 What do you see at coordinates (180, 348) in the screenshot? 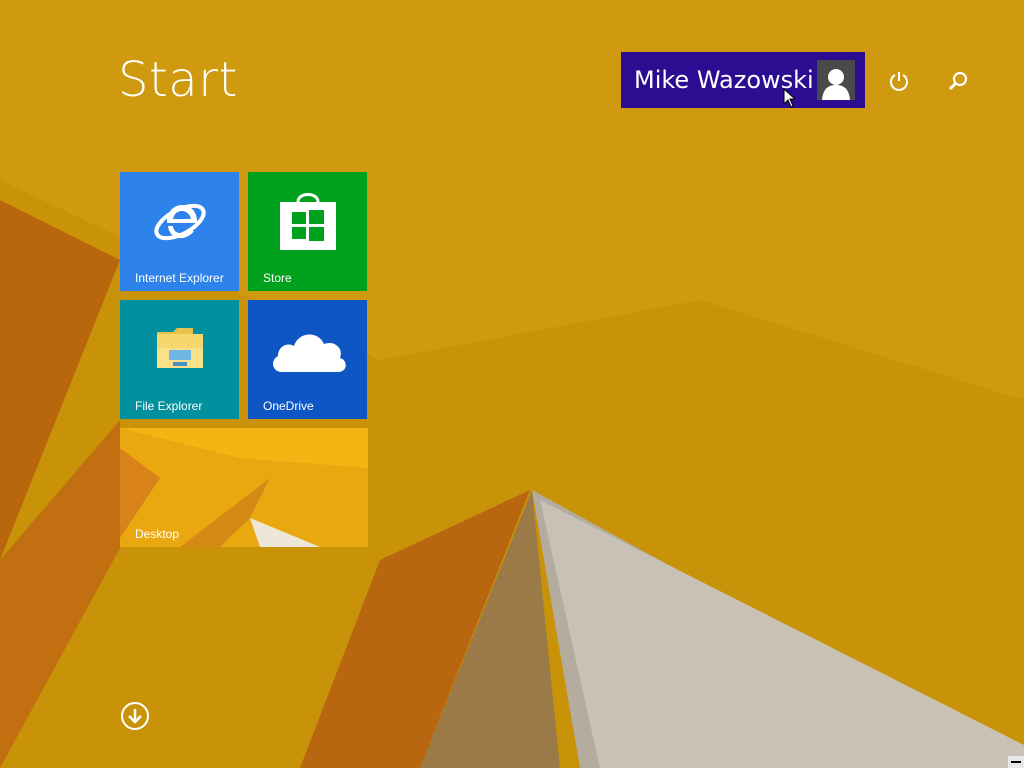
I see `folder-icon` at bounding box center [180, 348].